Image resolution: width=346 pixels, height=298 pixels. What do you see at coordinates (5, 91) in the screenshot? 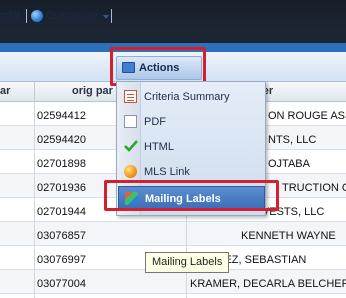
I see `column-header-left: ar` at bounding box center [5, 91].